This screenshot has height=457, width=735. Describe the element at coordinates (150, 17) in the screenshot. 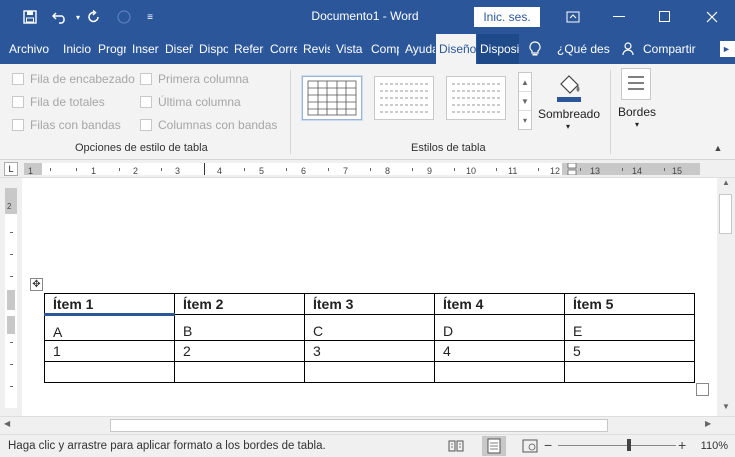

I see `customize-toolbar-icon: ≡` at that location.